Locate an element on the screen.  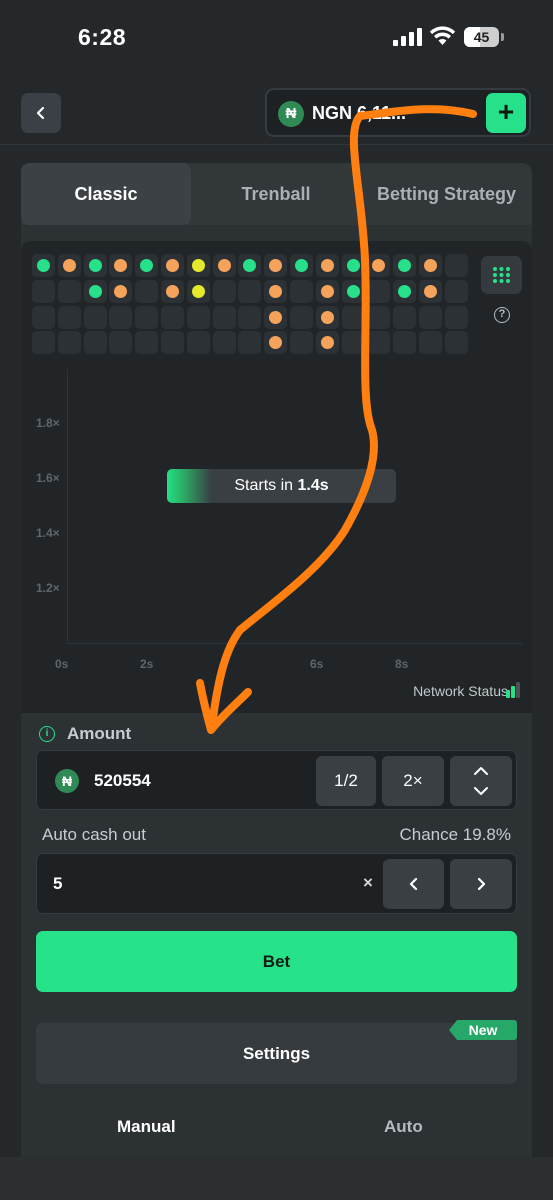
amount-adjust-button is located at coordinates (481, 781).